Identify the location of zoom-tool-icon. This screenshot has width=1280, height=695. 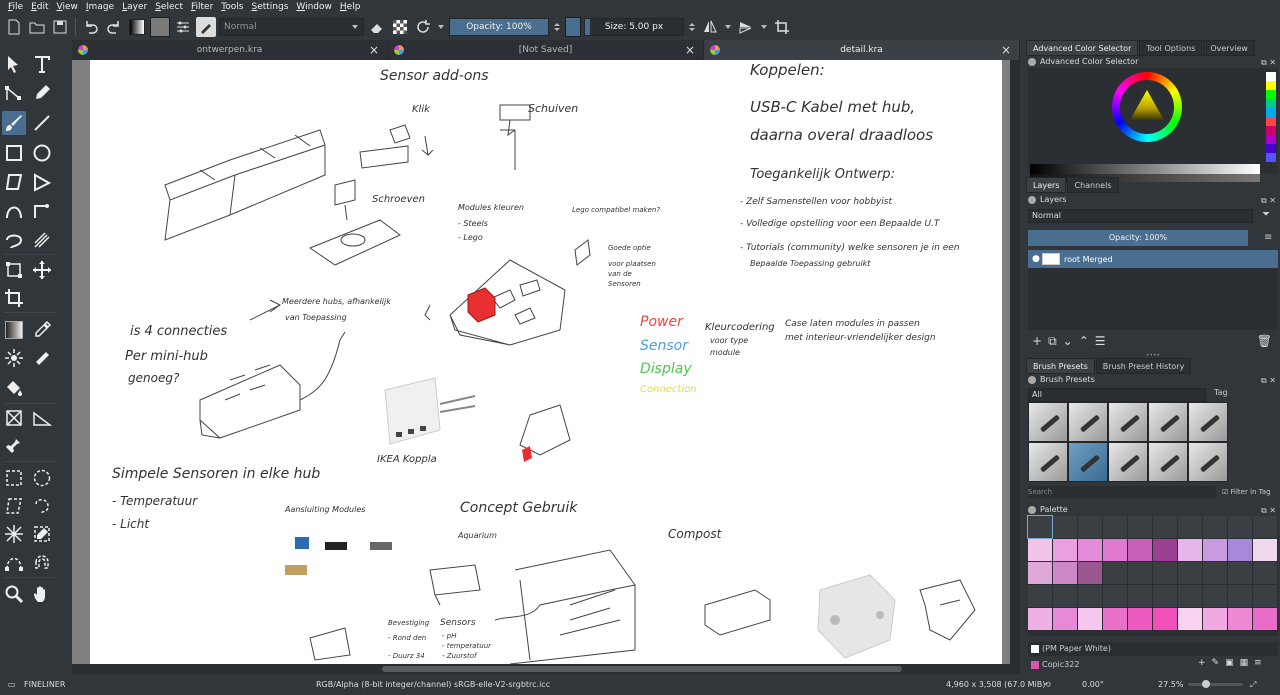
(14, 594).